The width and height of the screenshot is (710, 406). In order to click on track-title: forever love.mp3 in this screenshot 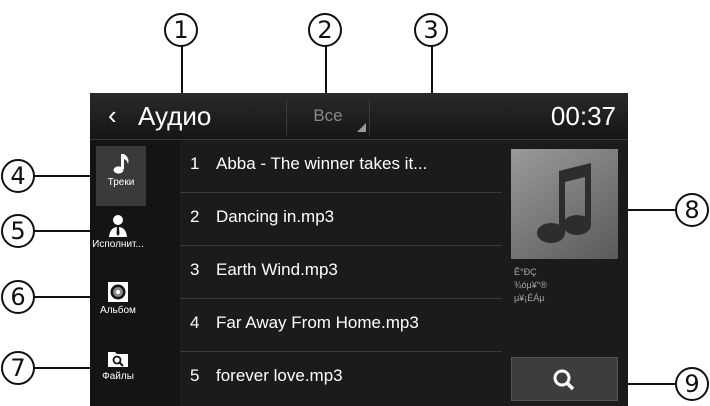, I will do `click(279, 375)`.